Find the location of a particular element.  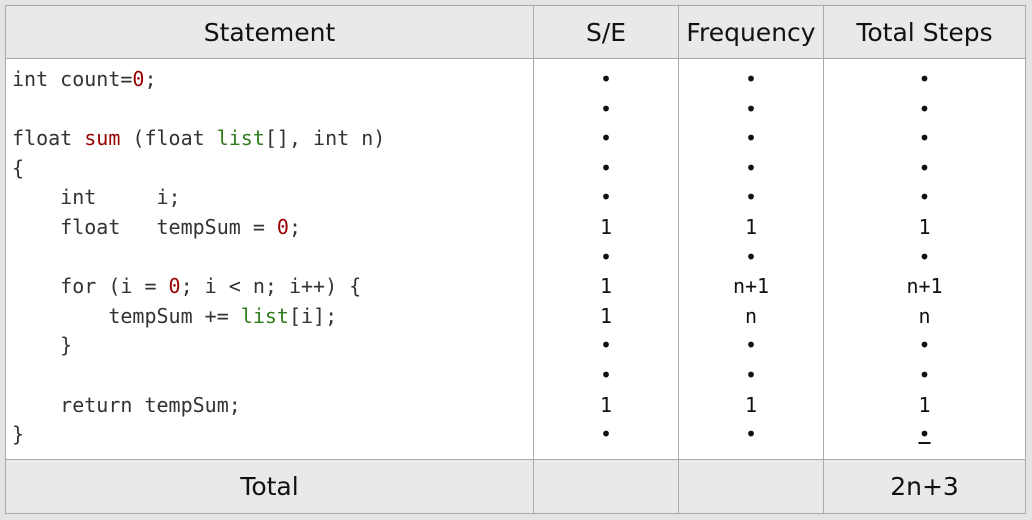

frequency-cell: • • • • • 1 • n+1 n • • 1 • is located at coordinates (751, 259).